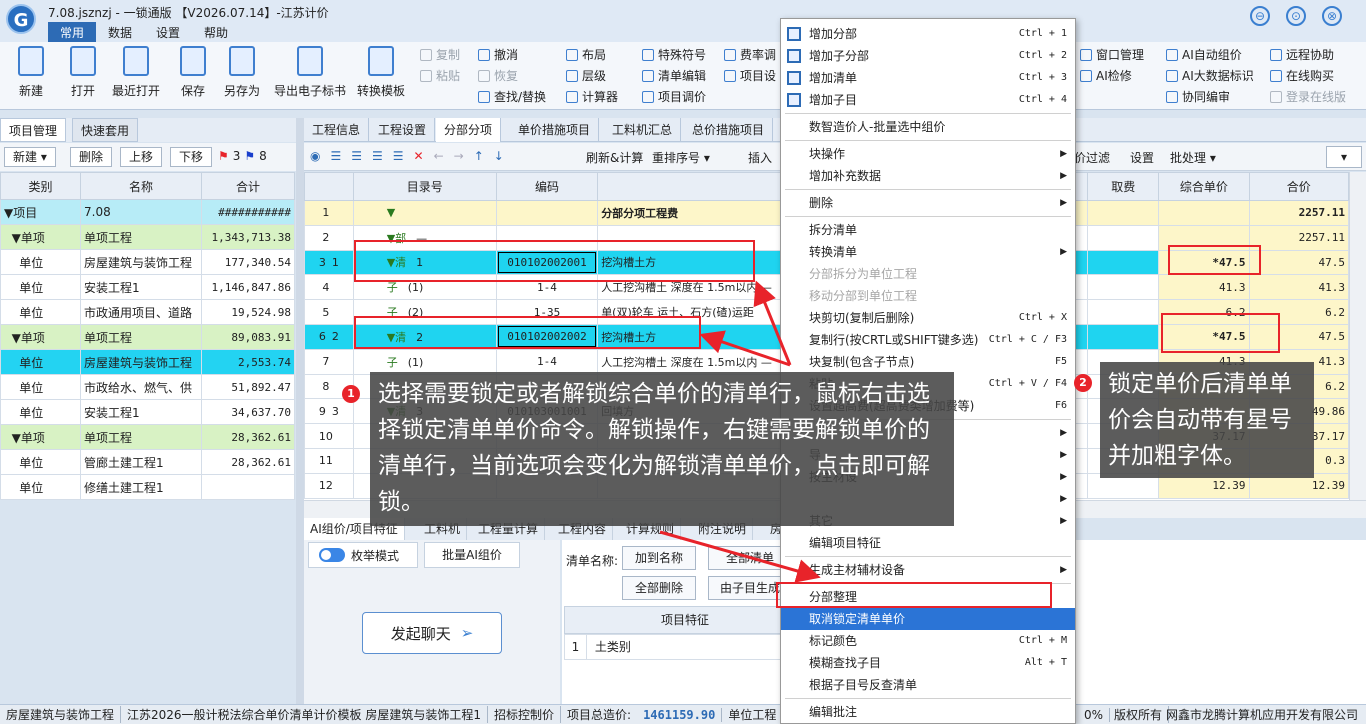 The image size is (1366, 724). What do you see at coordinates (147, 287) in the screenshot?
I see `tree-row: 单位 安装工程1 1,146,847.86` at bounding box center [147, 287].